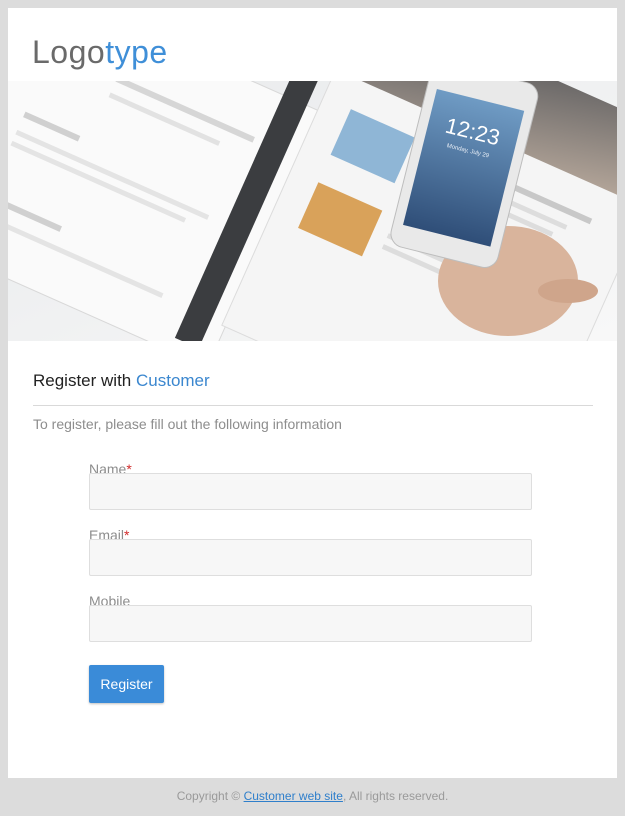  I want to click on title-prefix: Register with, so click(84, 380).